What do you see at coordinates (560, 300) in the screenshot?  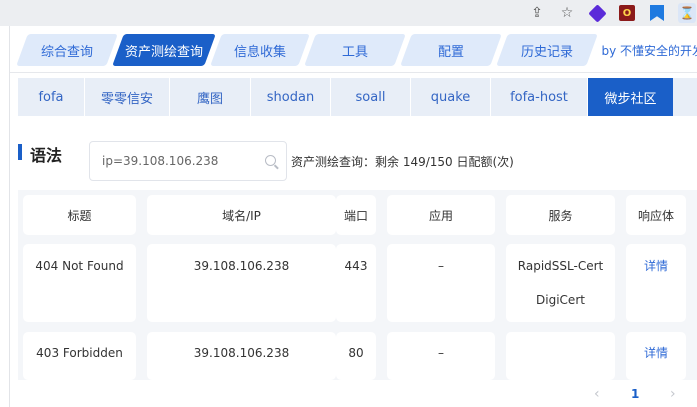 I see `service-tag: DigiCert` at bounding box center [560, 300].